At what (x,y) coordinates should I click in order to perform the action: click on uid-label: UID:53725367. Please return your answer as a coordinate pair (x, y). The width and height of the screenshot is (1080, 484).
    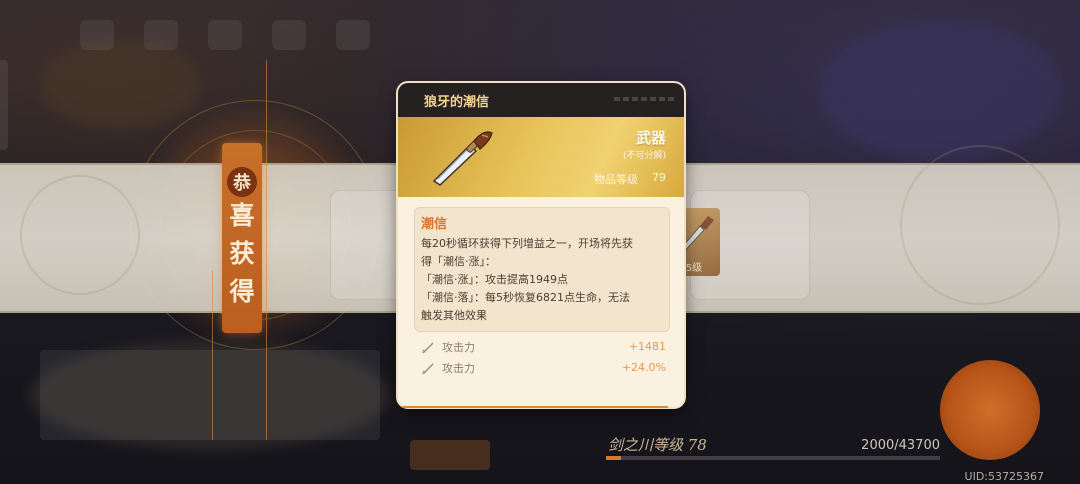
    Looking at the image, I should click on (1004, 476).